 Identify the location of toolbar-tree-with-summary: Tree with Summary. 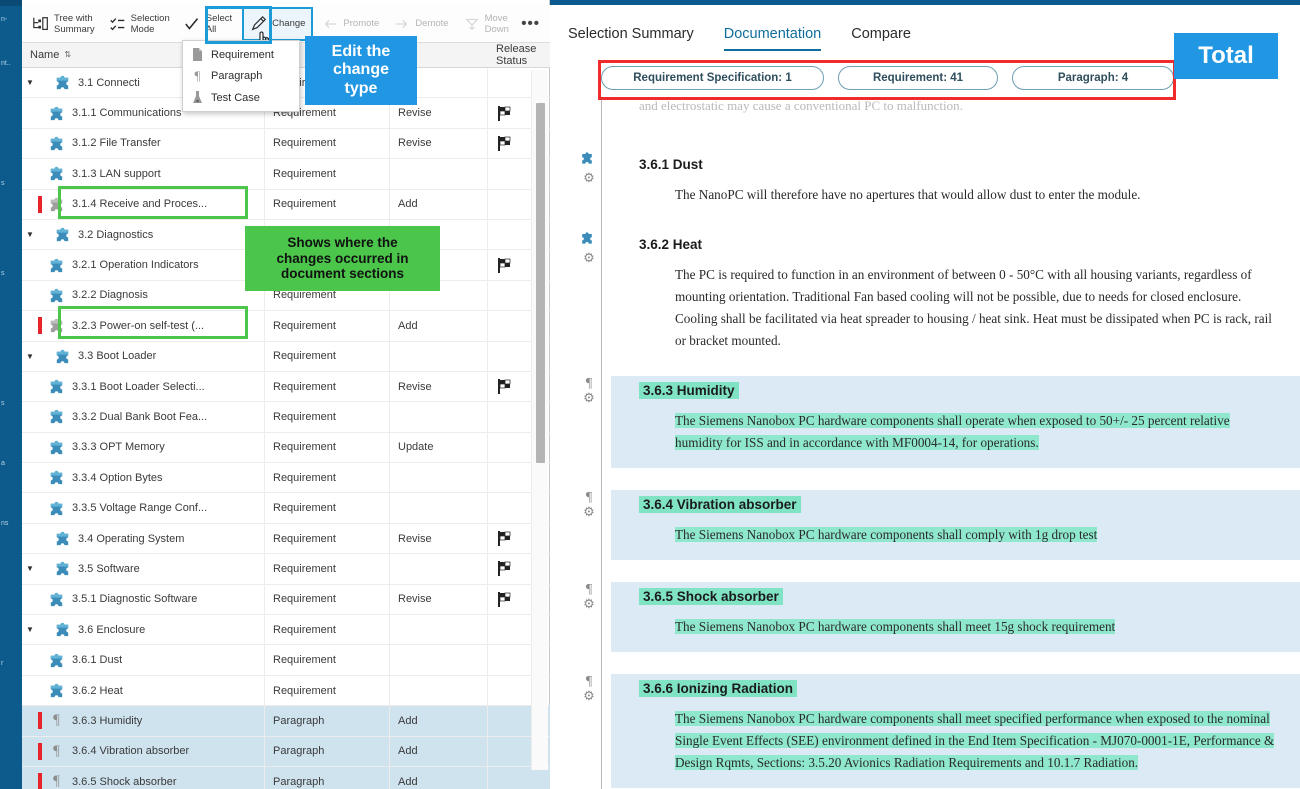
(63, 24).